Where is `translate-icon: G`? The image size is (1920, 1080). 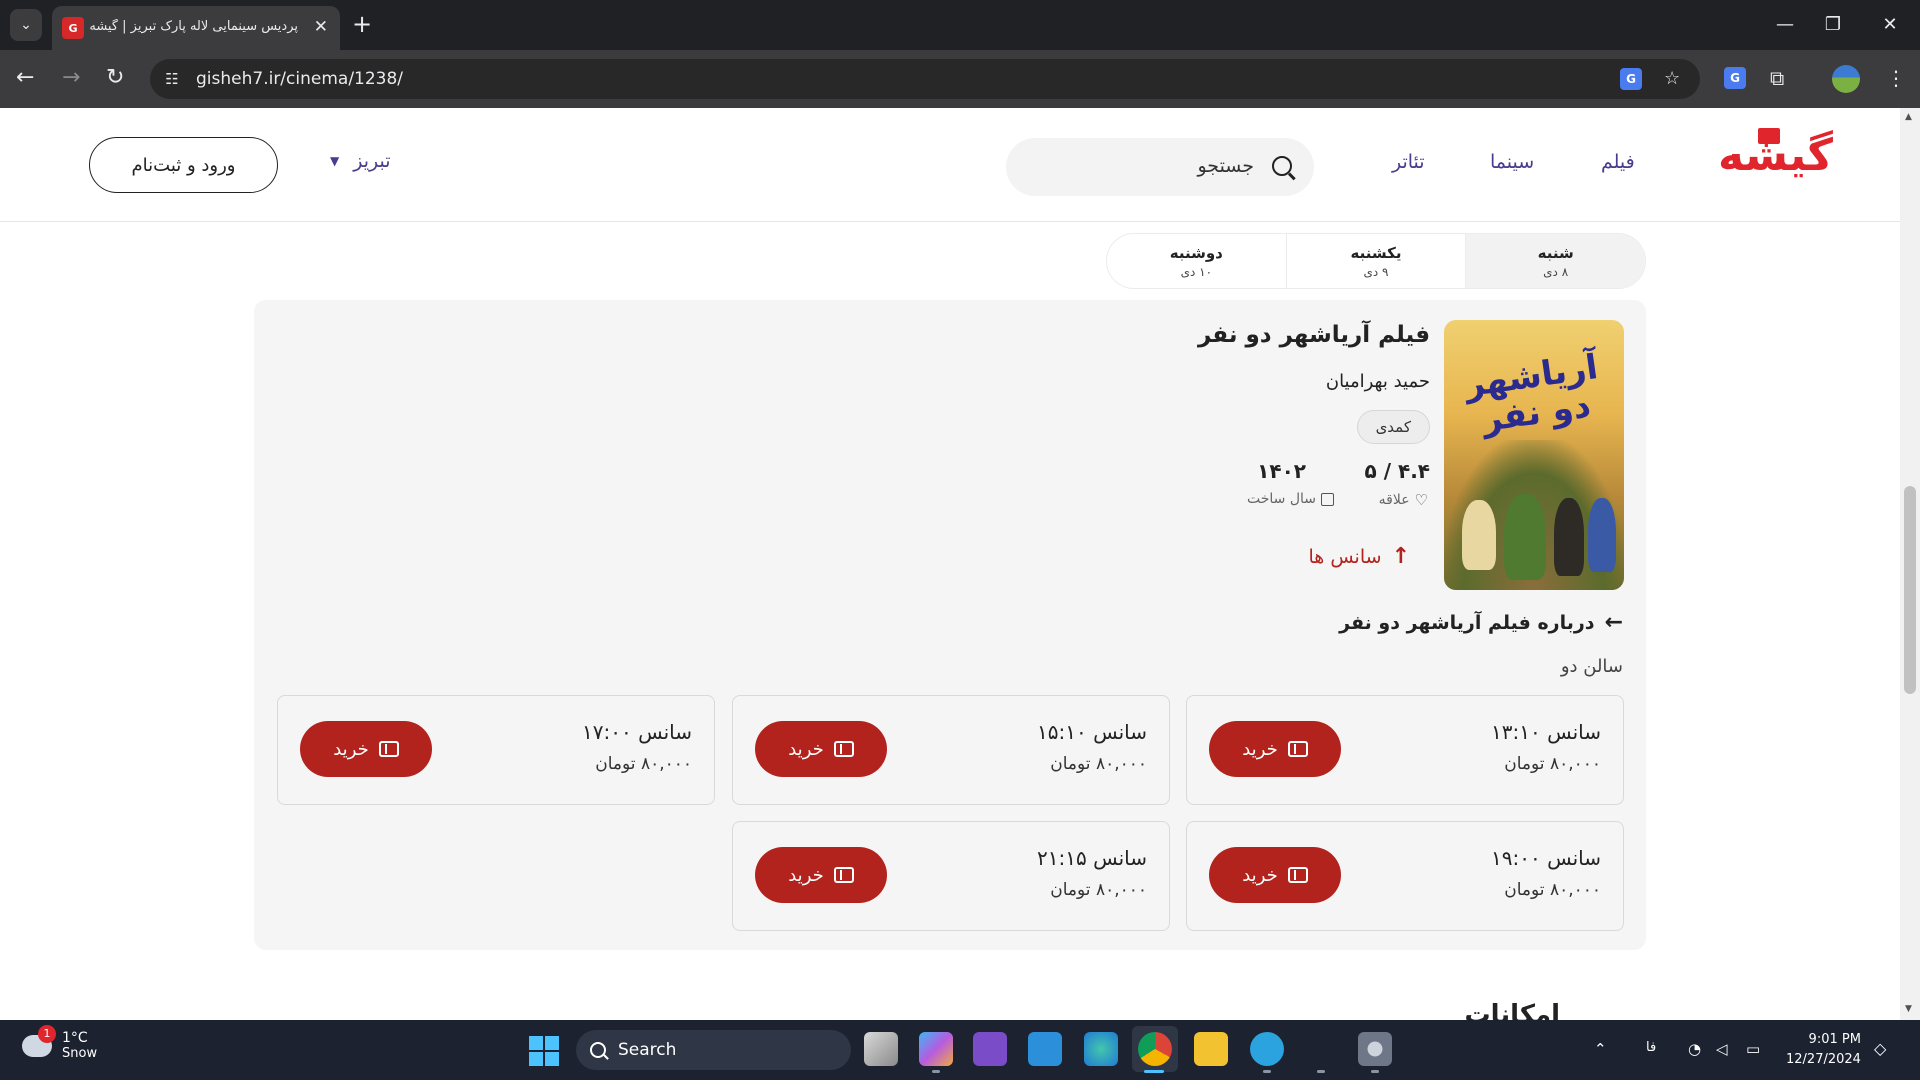
translate-icon: G is located at coordinates (1631, 79).